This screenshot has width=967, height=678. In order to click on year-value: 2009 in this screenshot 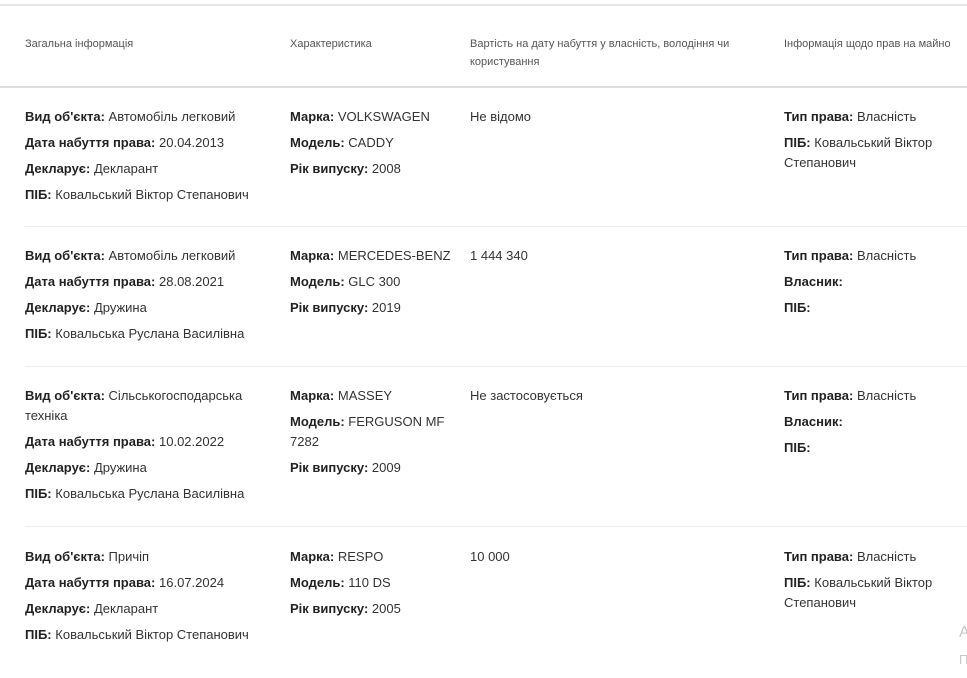, I will do `click(386, 467)`.